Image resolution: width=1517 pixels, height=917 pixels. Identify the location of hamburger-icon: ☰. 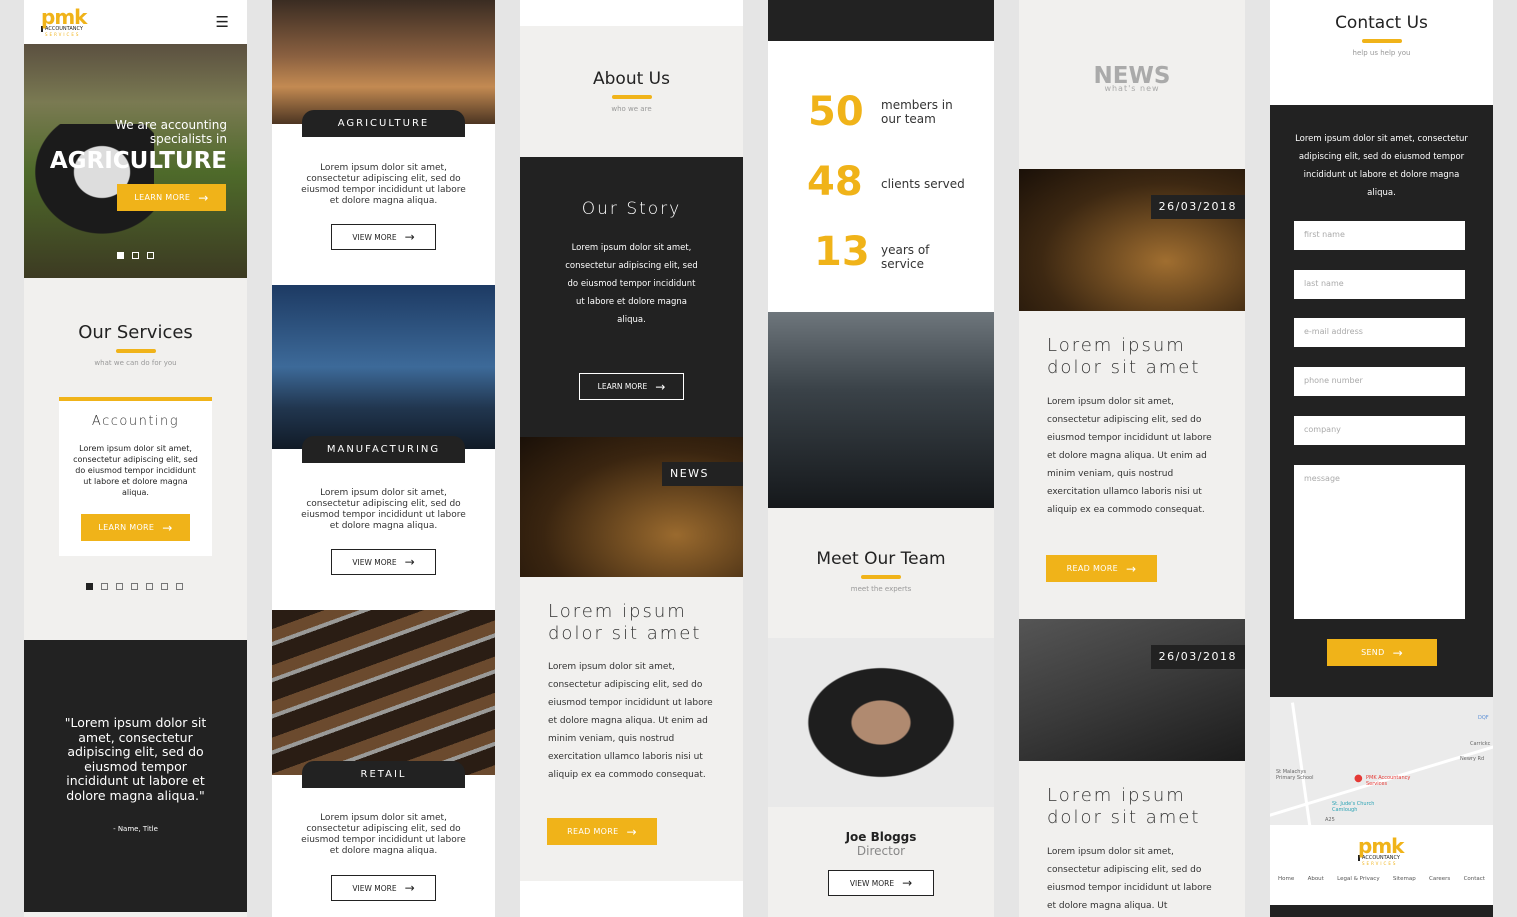
(222, 22).